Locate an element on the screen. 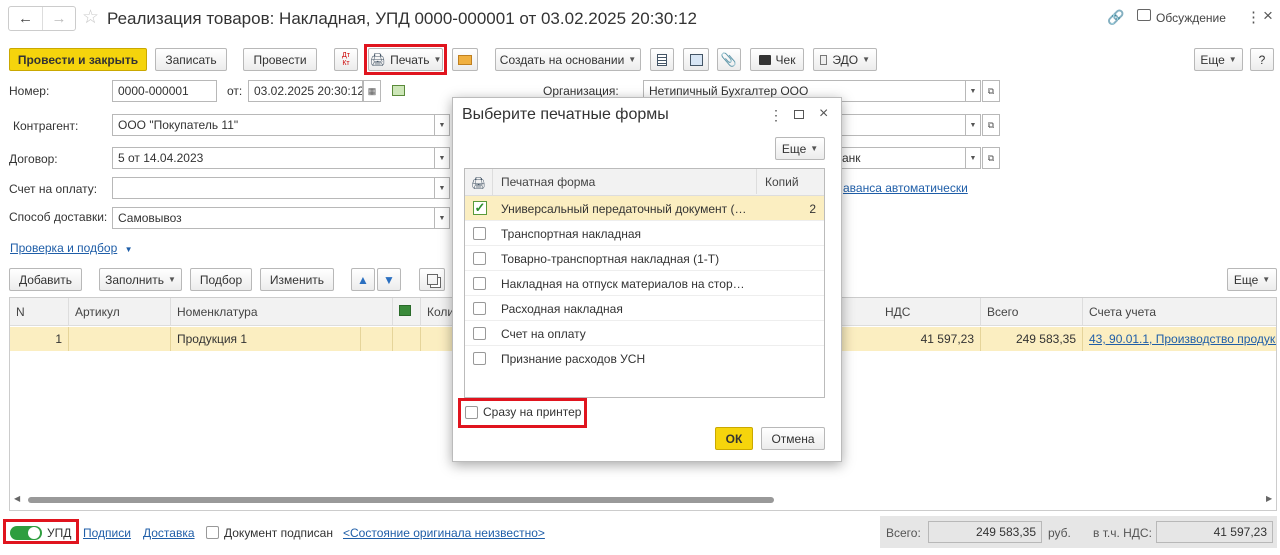  forms-table-header: 🖨 Печатная форма Копий is located at coordinates (644, 182).